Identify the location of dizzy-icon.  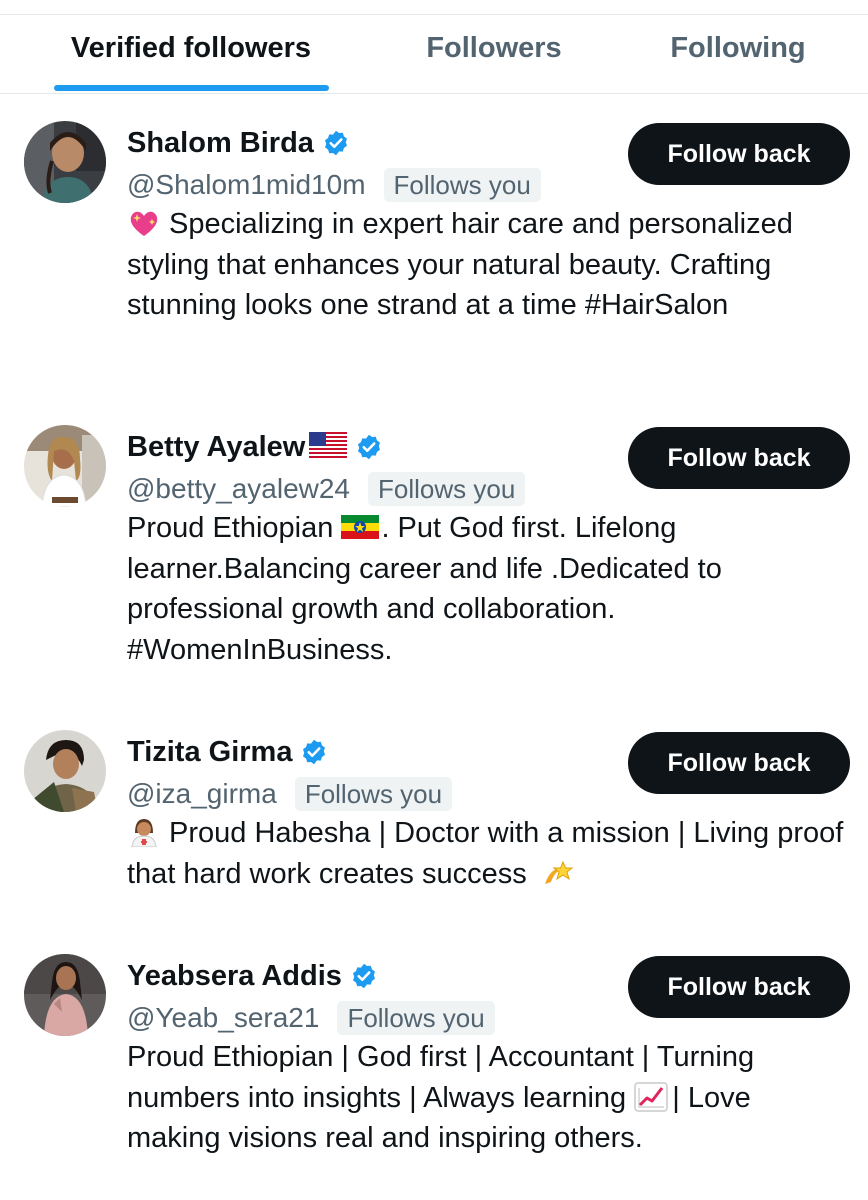
(558, 873).